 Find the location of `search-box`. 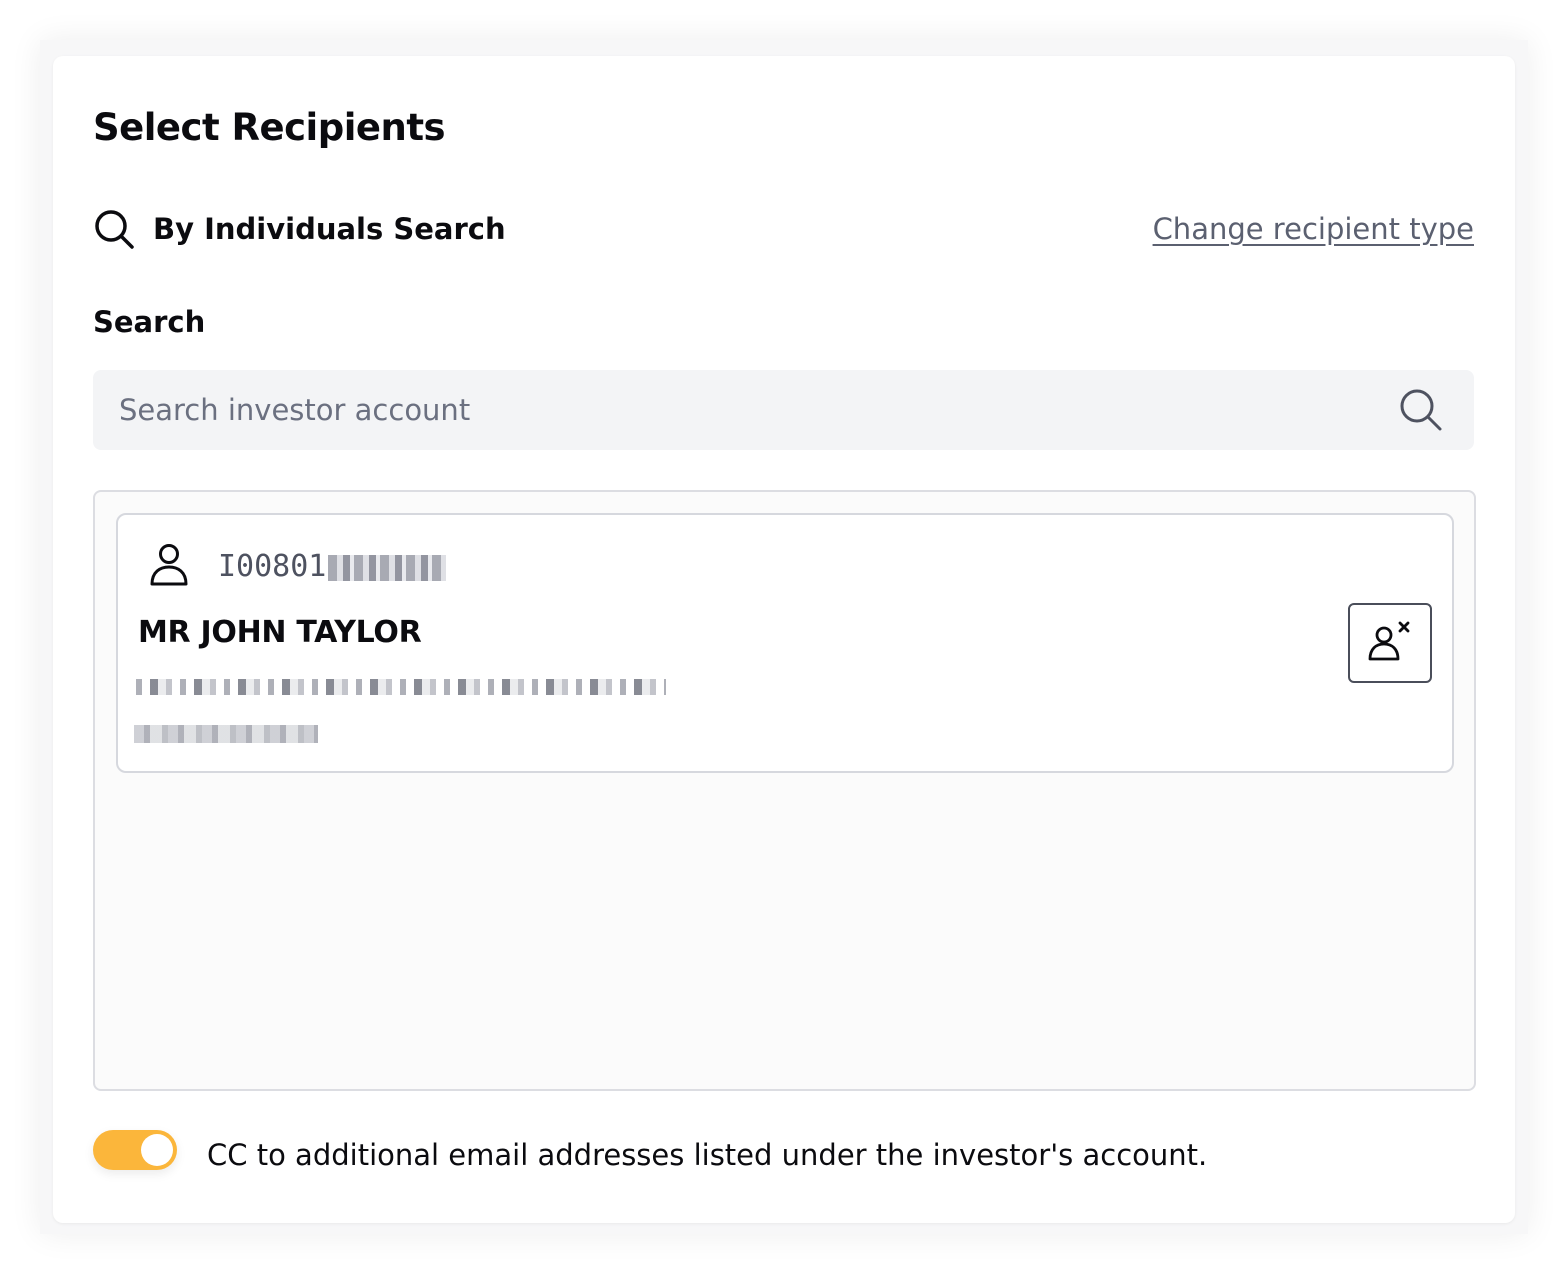

search-box is located at coordinates (783, 410).